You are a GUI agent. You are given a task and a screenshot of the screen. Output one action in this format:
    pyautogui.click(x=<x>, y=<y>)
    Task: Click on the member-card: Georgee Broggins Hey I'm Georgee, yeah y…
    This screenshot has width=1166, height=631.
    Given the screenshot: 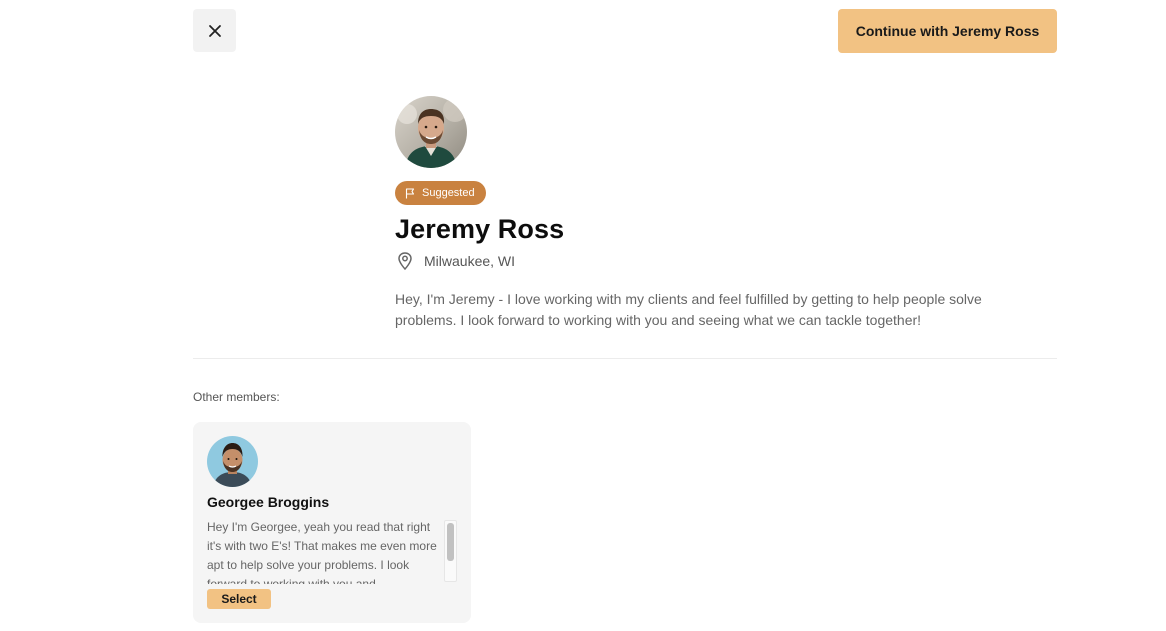 What is the action you would take?
    pyautogui.click(x=332, y=522)
    